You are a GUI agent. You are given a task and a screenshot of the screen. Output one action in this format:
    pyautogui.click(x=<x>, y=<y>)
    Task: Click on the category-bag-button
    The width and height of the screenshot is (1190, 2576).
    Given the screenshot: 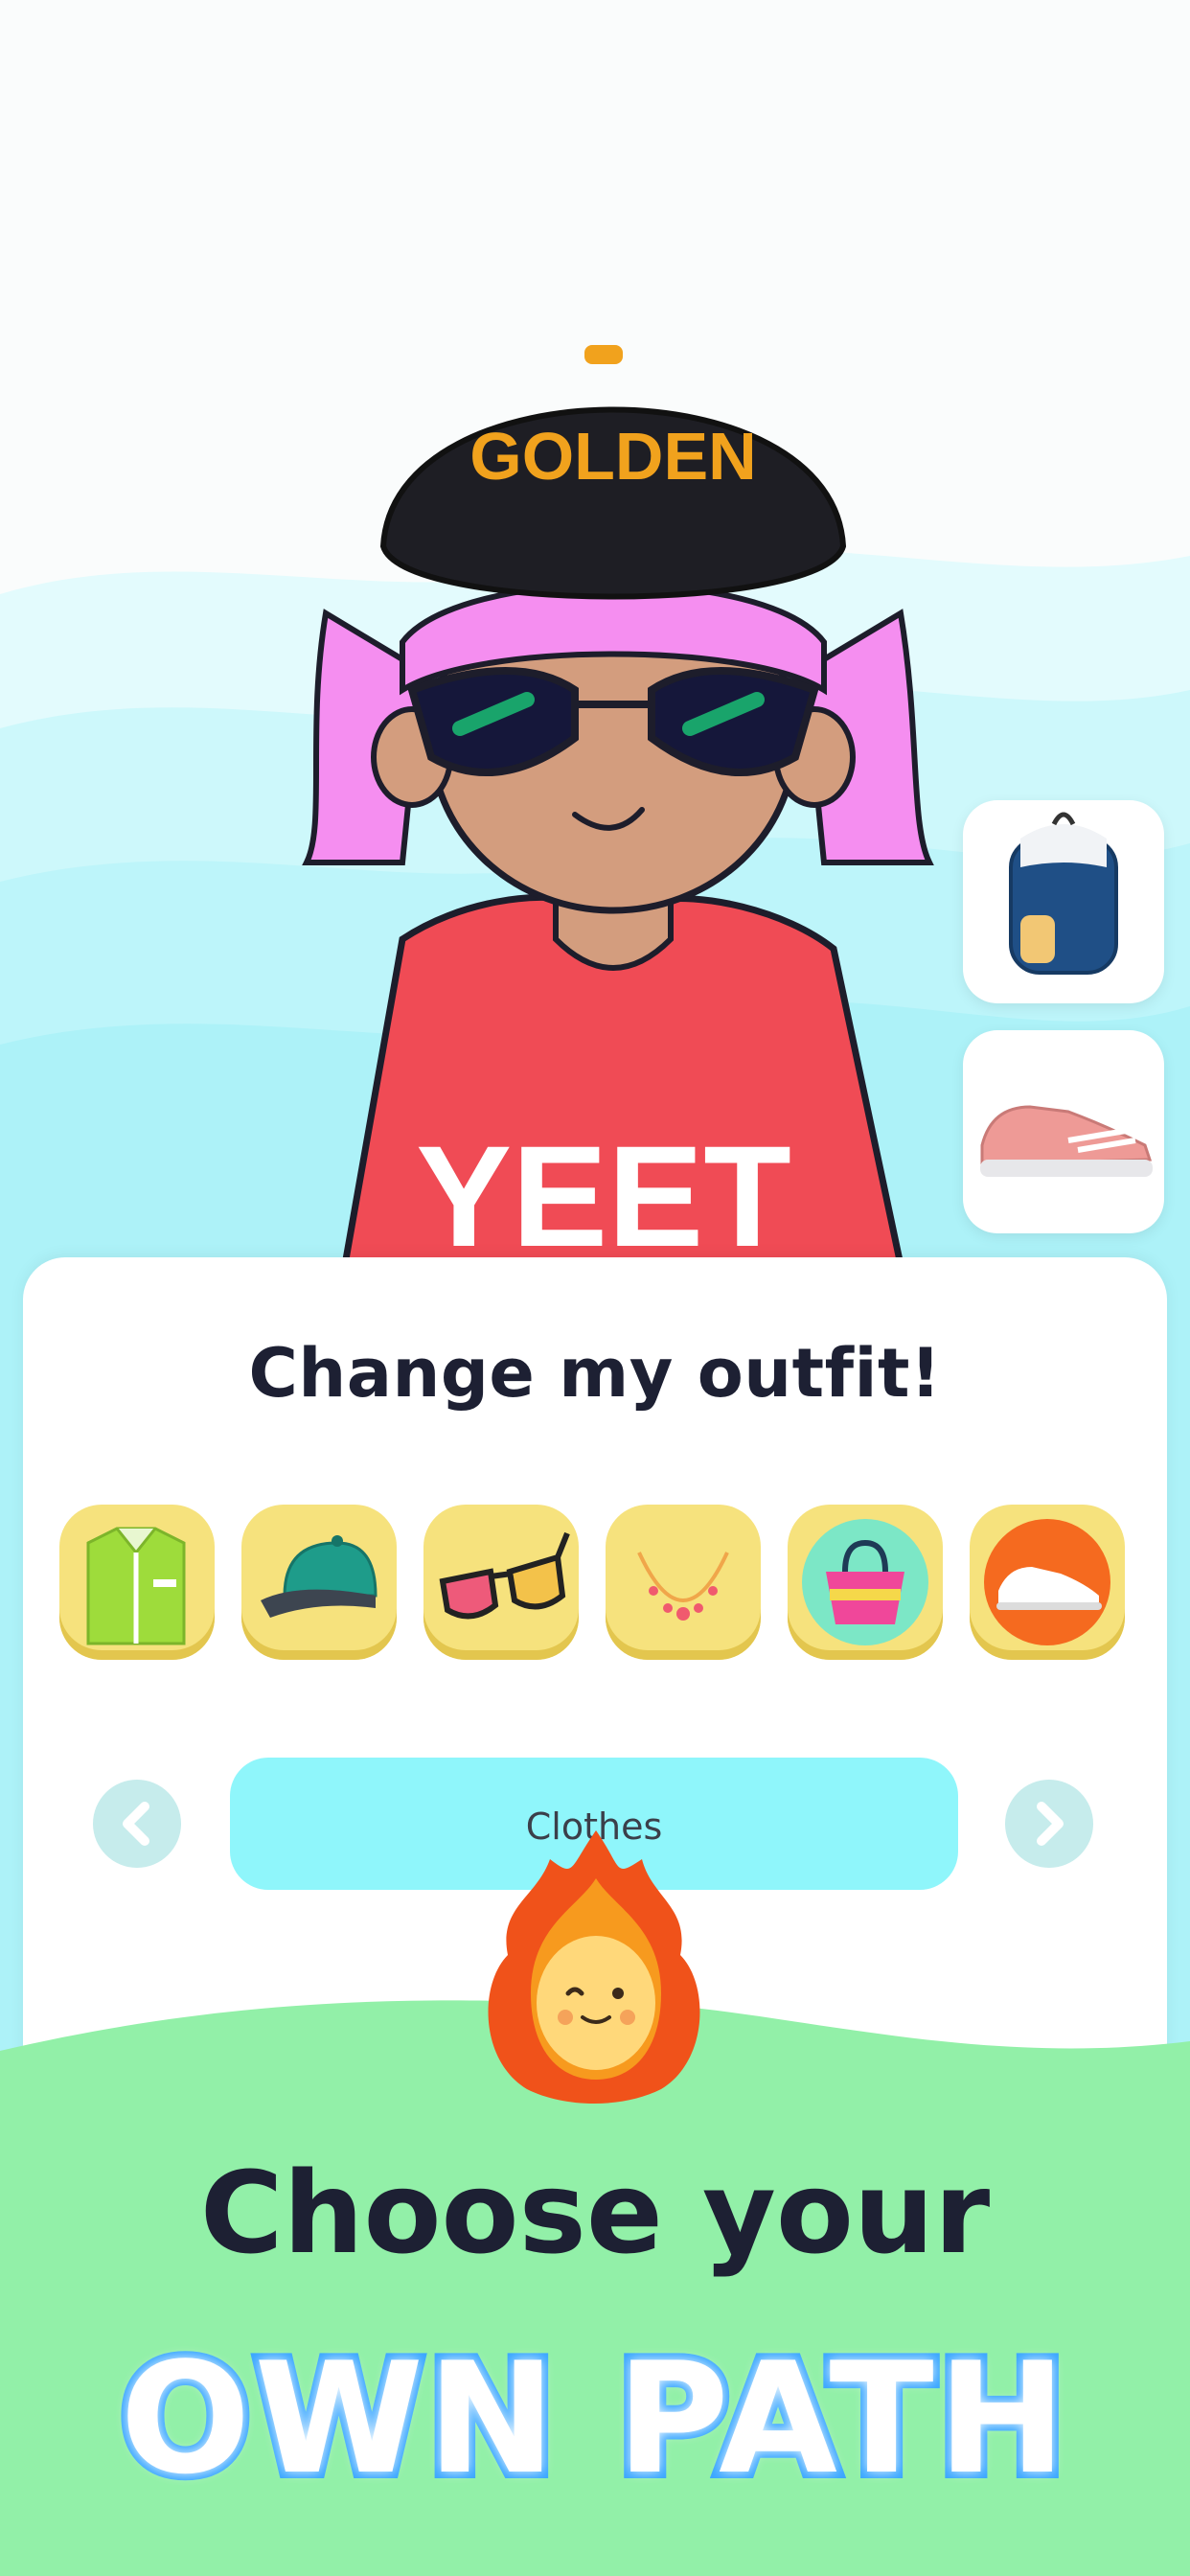 What is the action you would take?
    pyautogui.click(x=866, y=1582)
    